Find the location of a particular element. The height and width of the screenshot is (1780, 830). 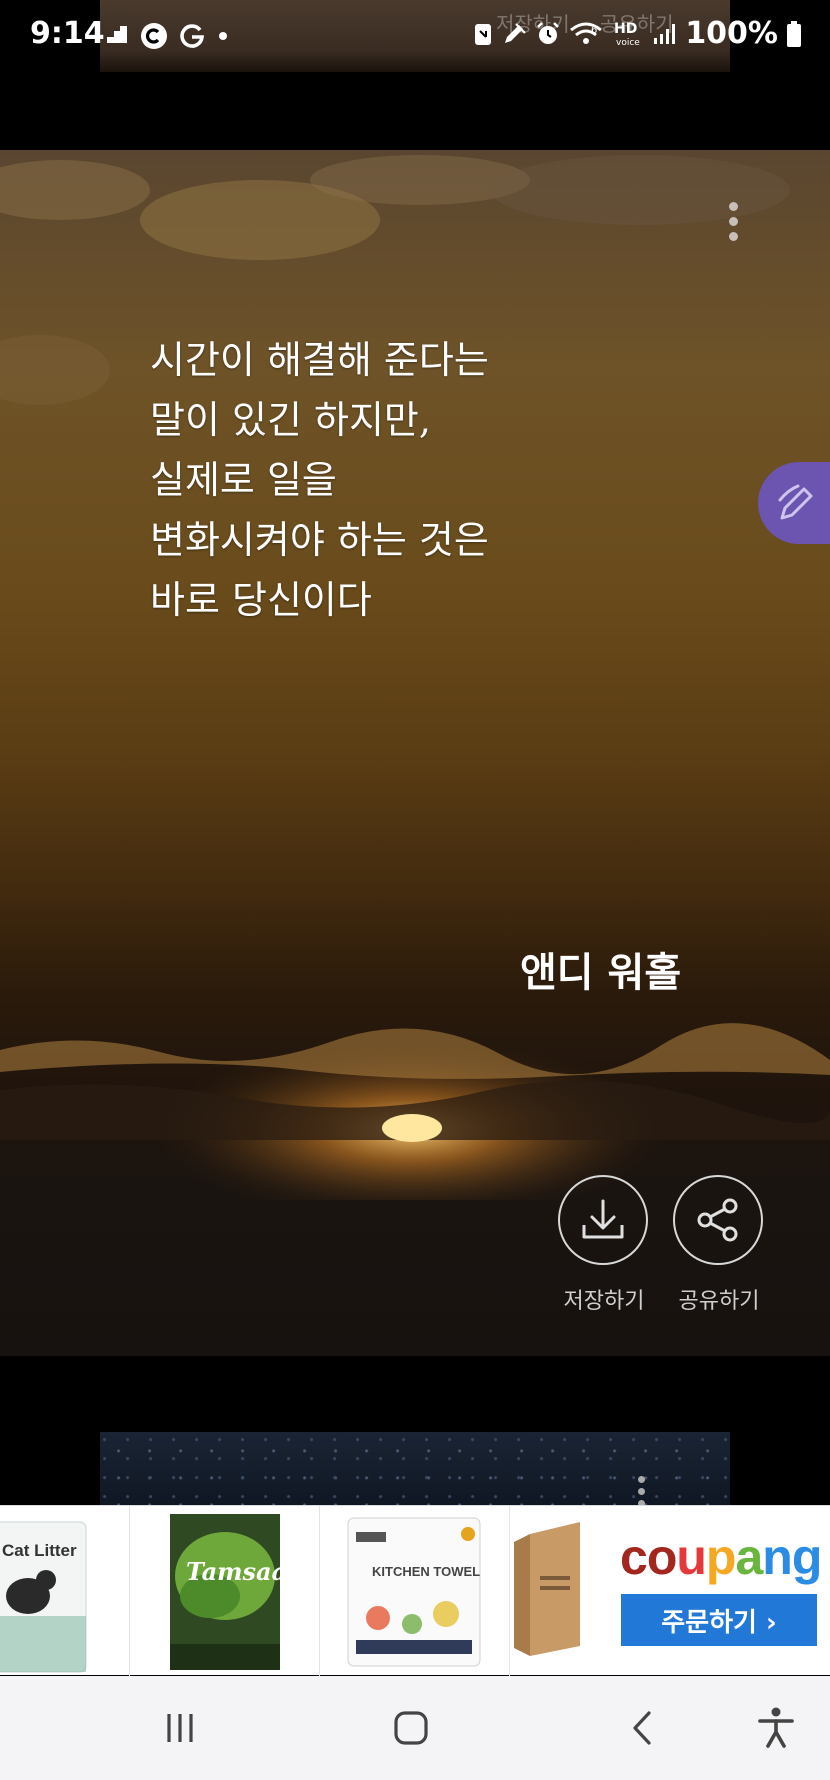

signal-icon is located at coordinates (665, 33).